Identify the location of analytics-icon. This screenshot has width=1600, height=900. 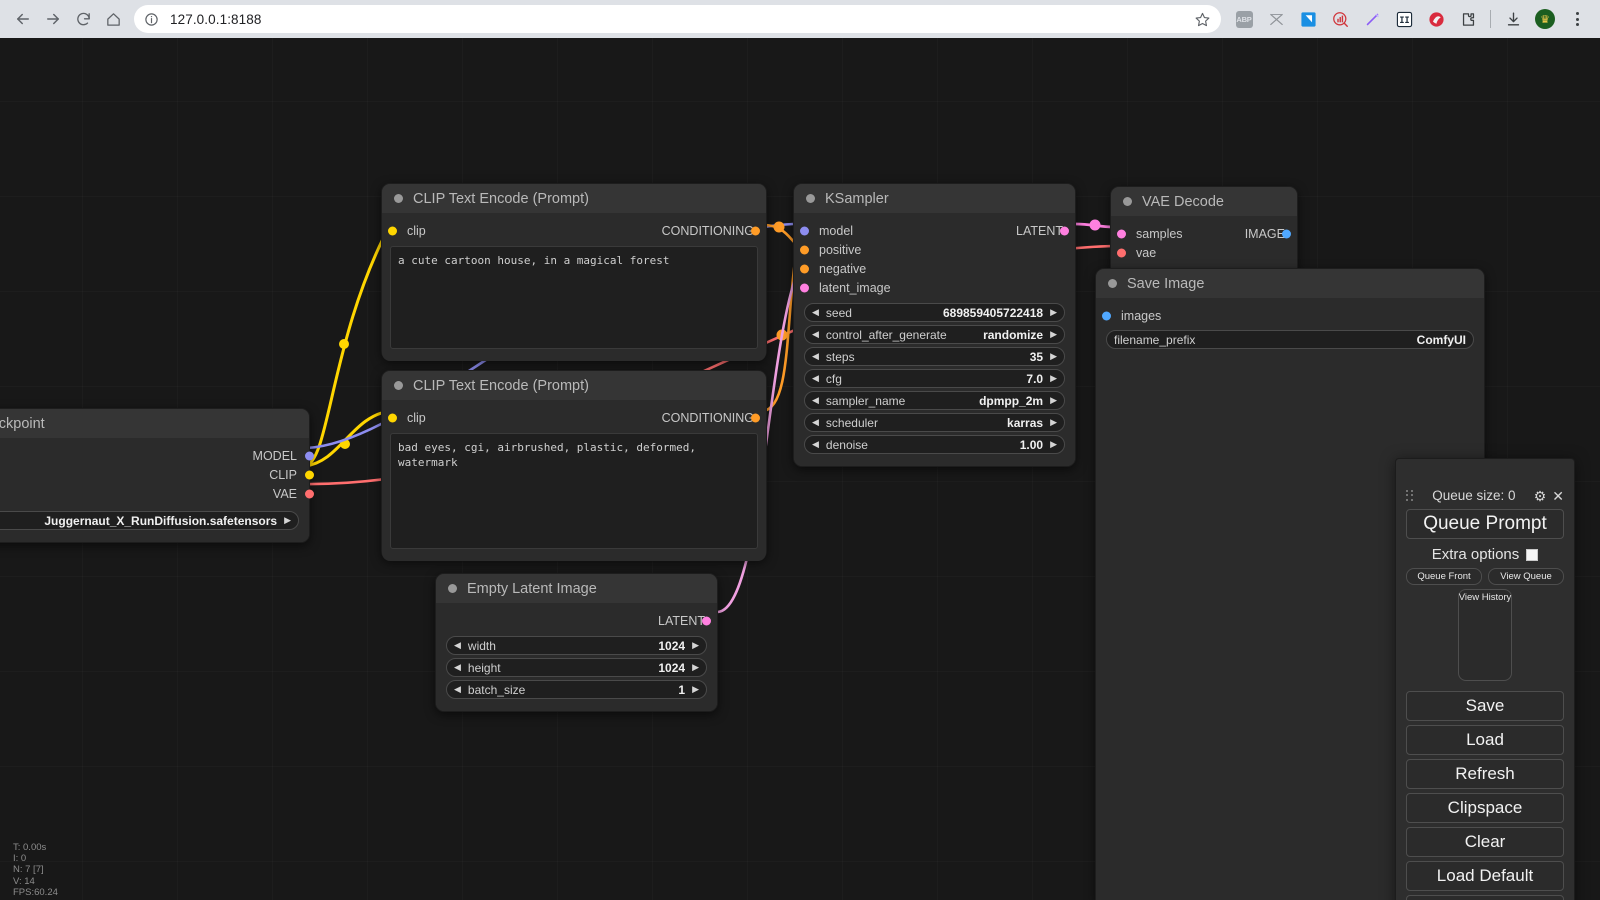
(1340, 19).